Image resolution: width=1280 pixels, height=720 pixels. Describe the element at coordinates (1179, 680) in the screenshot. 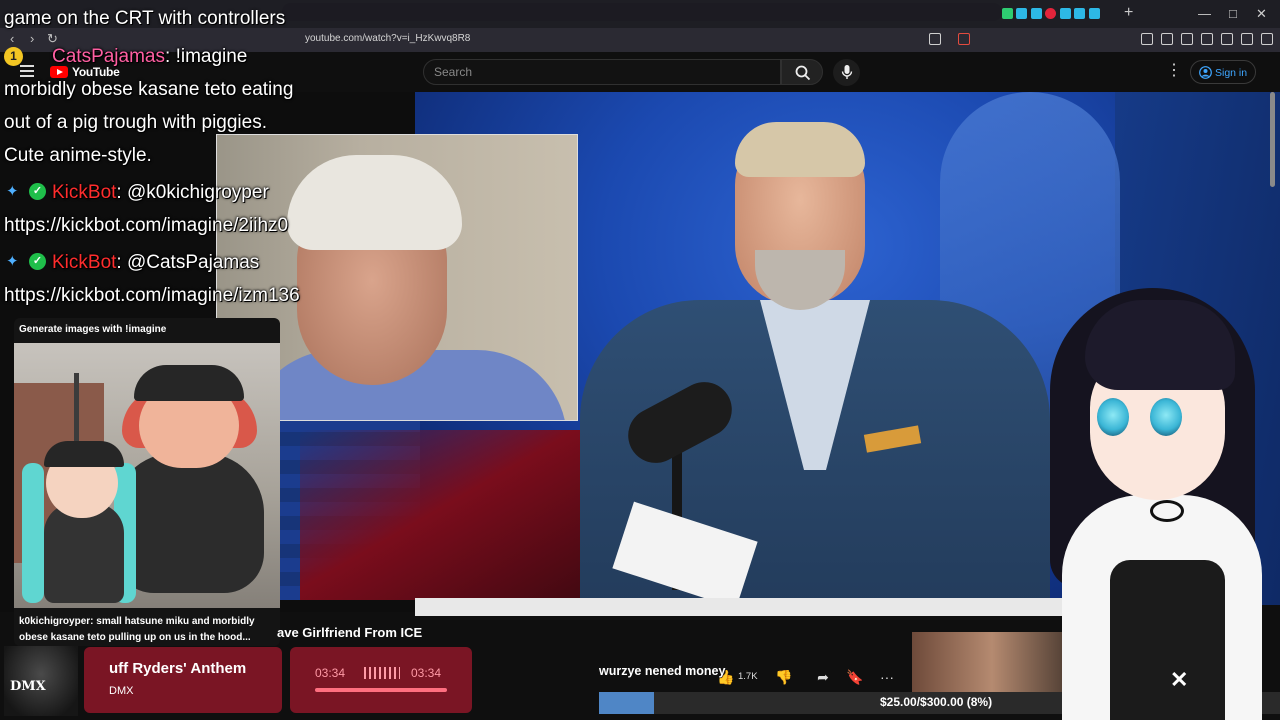

I see `close-overlay-icon: ✕` at that location.